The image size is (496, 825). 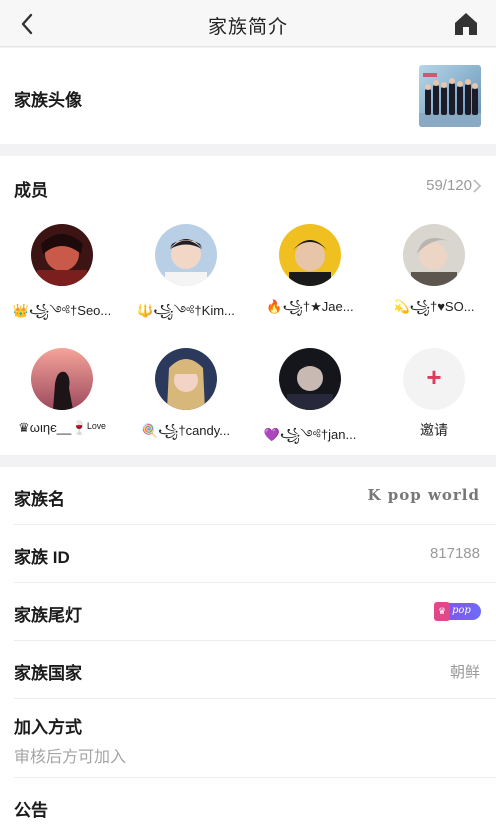 What do you see at coordinates (248, 738) in the screenshot?
I see `join-method-row: 加入方式 审核后方可加入` at bounding box center [248, 738].